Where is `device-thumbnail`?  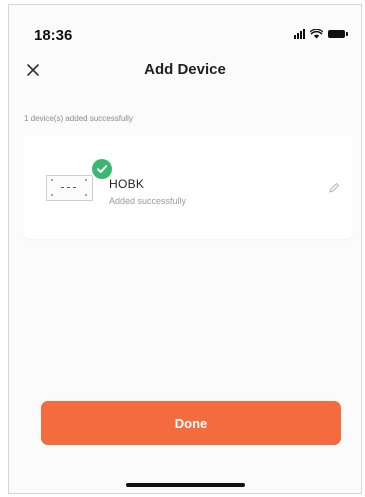
device-thumbnail is located at coordinates (69, 188).